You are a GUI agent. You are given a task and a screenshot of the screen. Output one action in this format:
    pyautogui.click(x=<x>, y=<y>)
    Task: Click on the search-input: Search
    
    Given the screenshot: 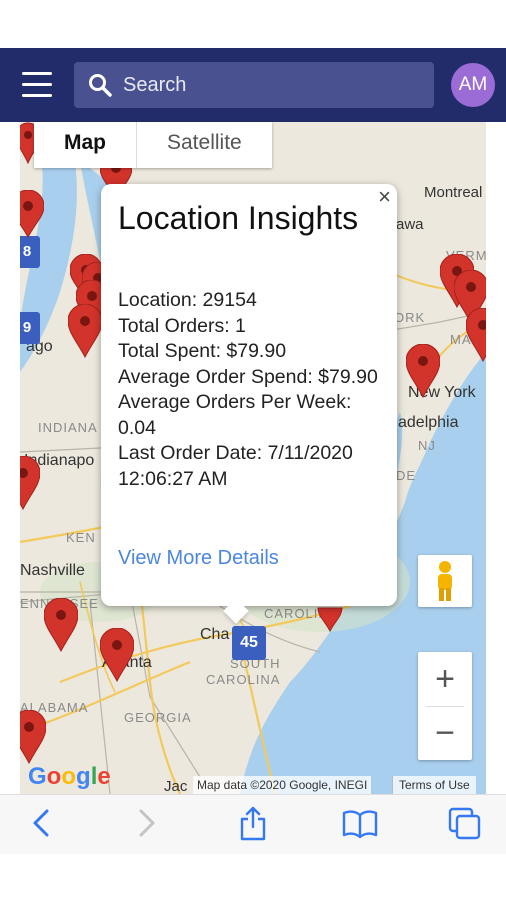 What is the action you would take?
    pyautogui.click(x=254, y=85)
    